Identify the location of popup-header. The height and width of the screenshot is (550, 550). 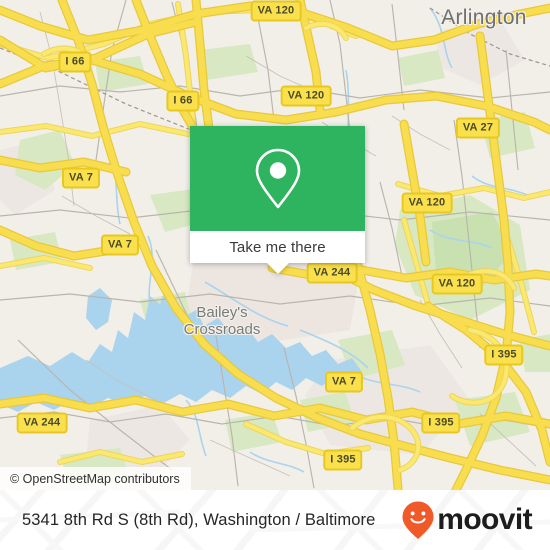
(277, 178).